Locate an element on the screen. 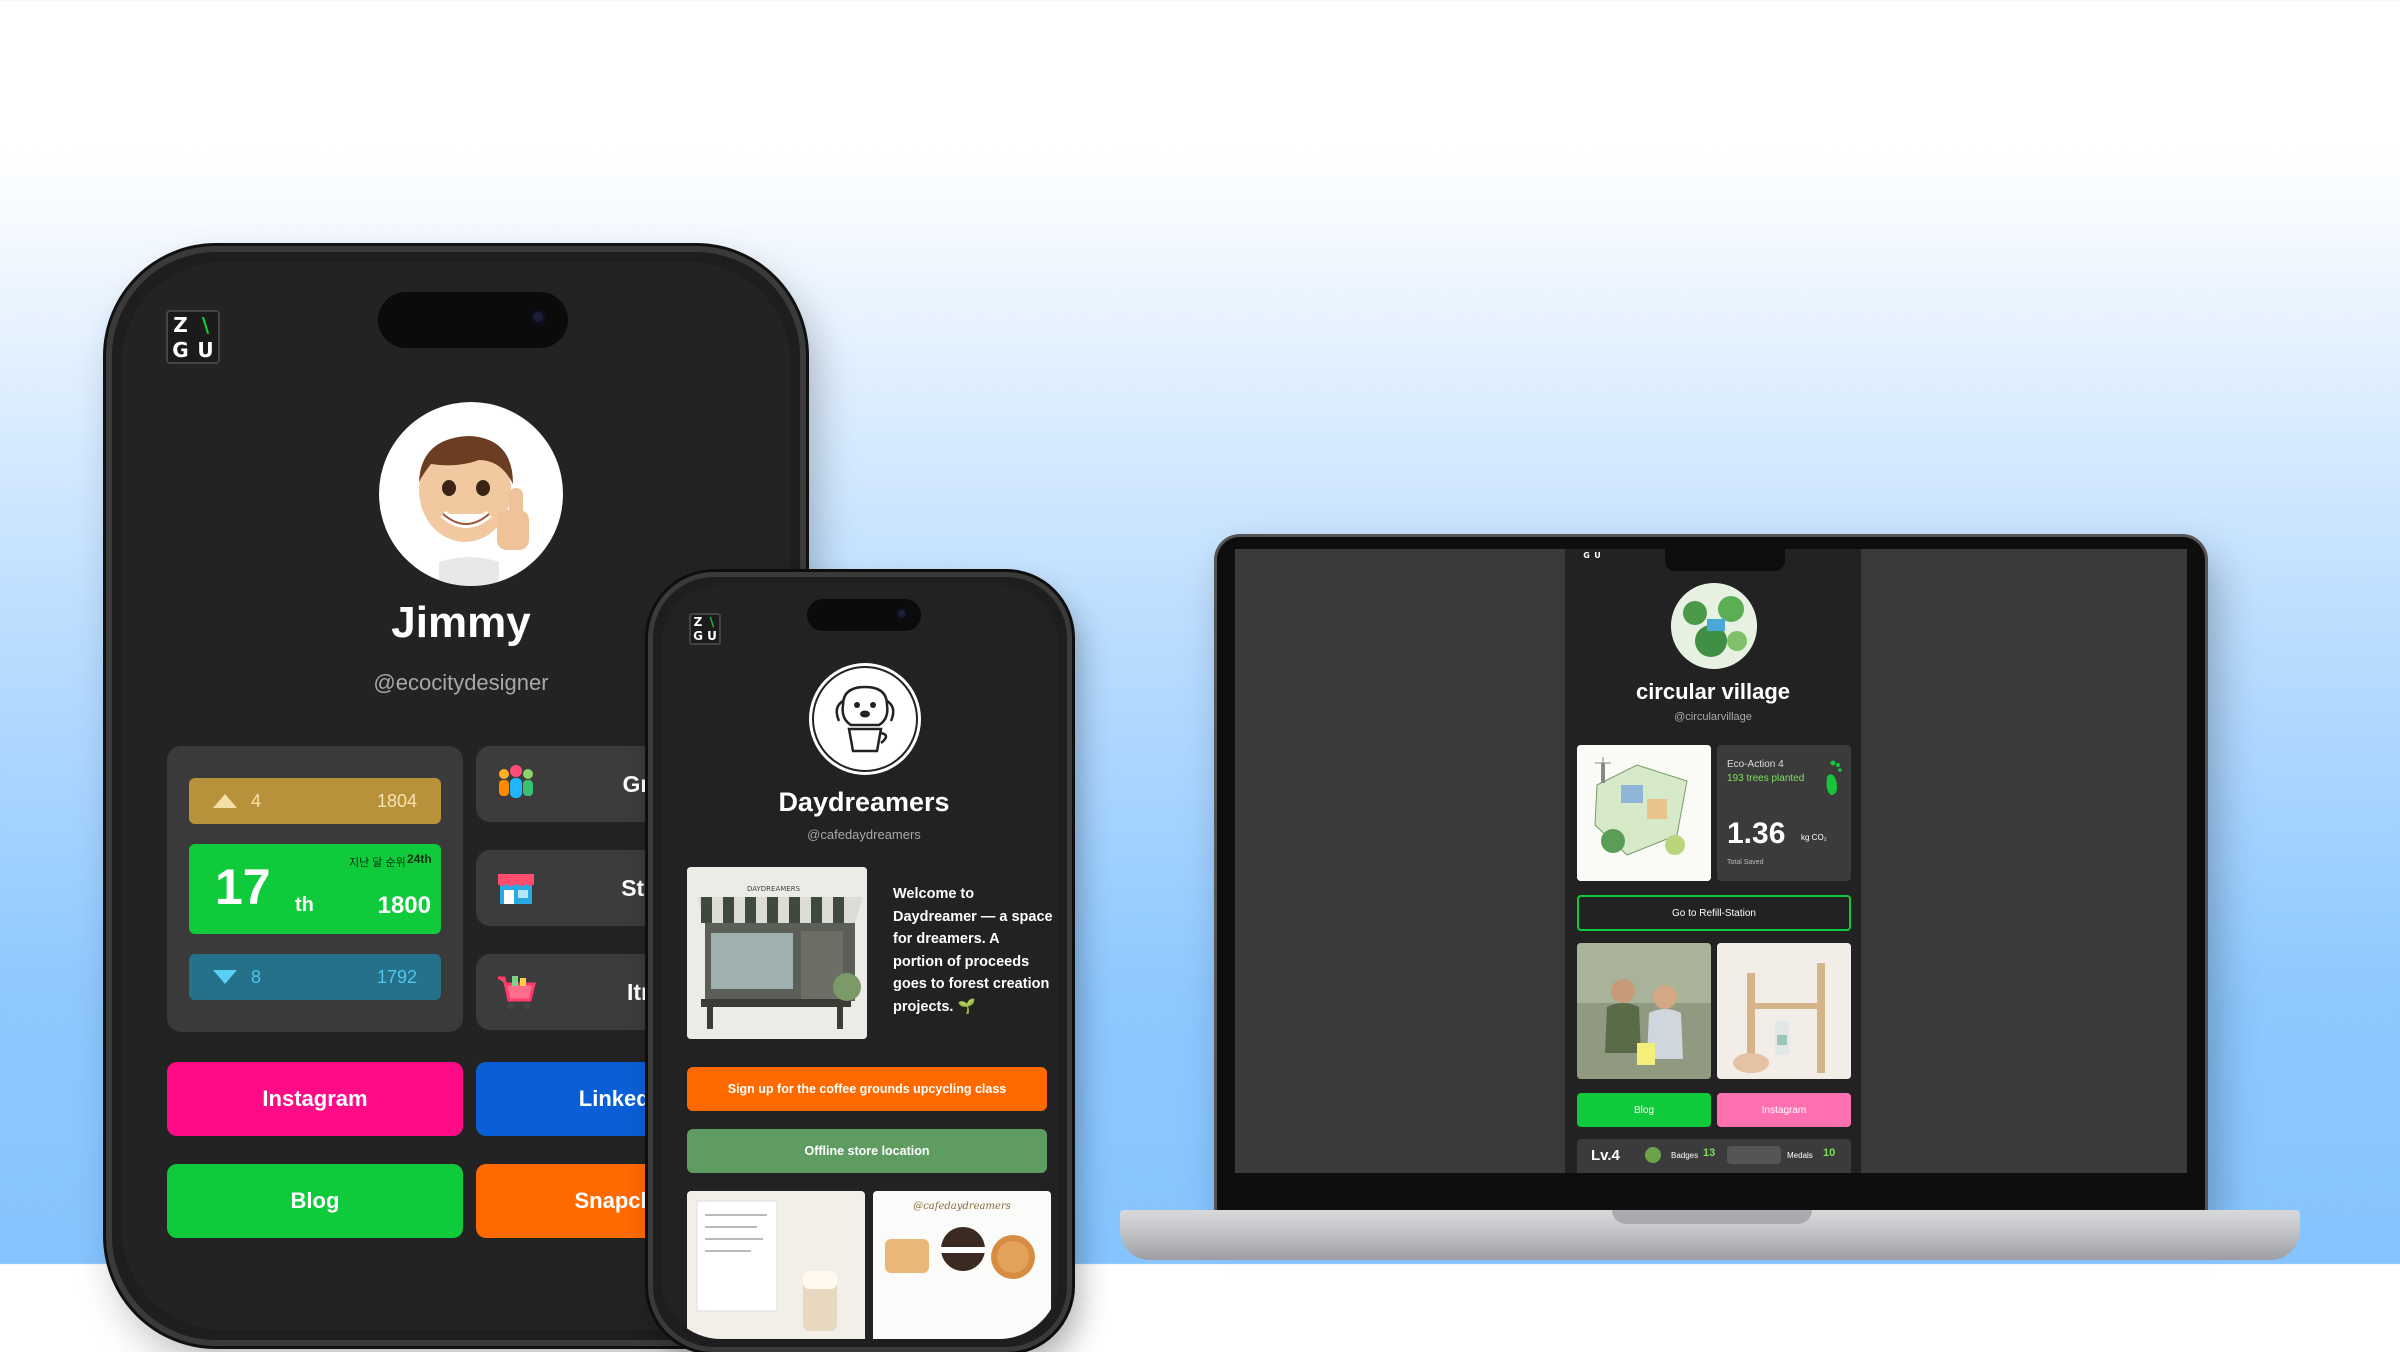 Image resolution: width=2400 pixels, height=1352 pixels. cafe-storefront-image: DAYDREAMERS is located at coordinates (777, 953).